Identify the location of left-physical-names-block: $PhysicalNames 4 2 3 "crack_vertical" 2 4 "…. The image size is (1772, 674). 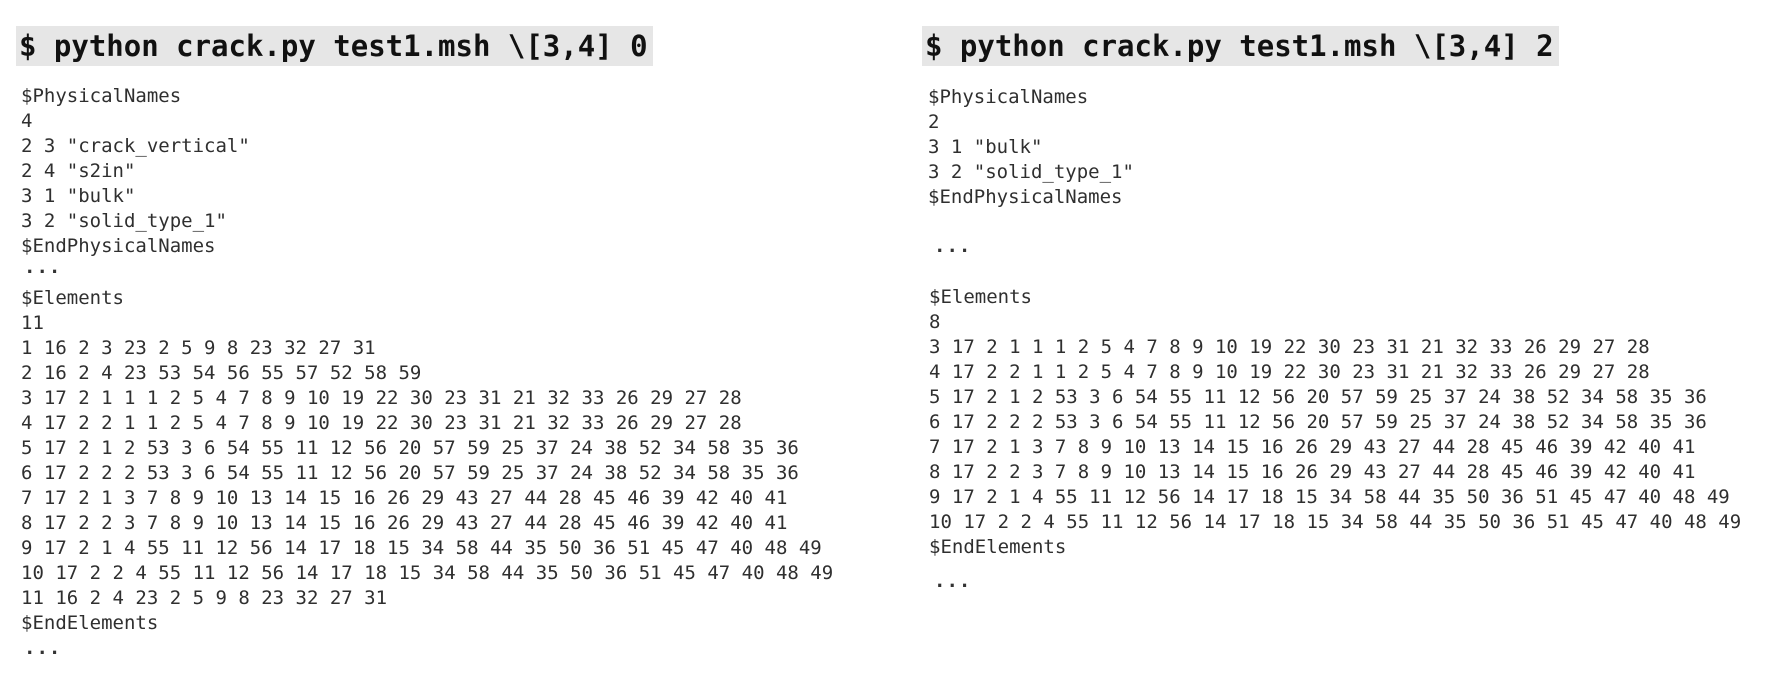
(135, 171).